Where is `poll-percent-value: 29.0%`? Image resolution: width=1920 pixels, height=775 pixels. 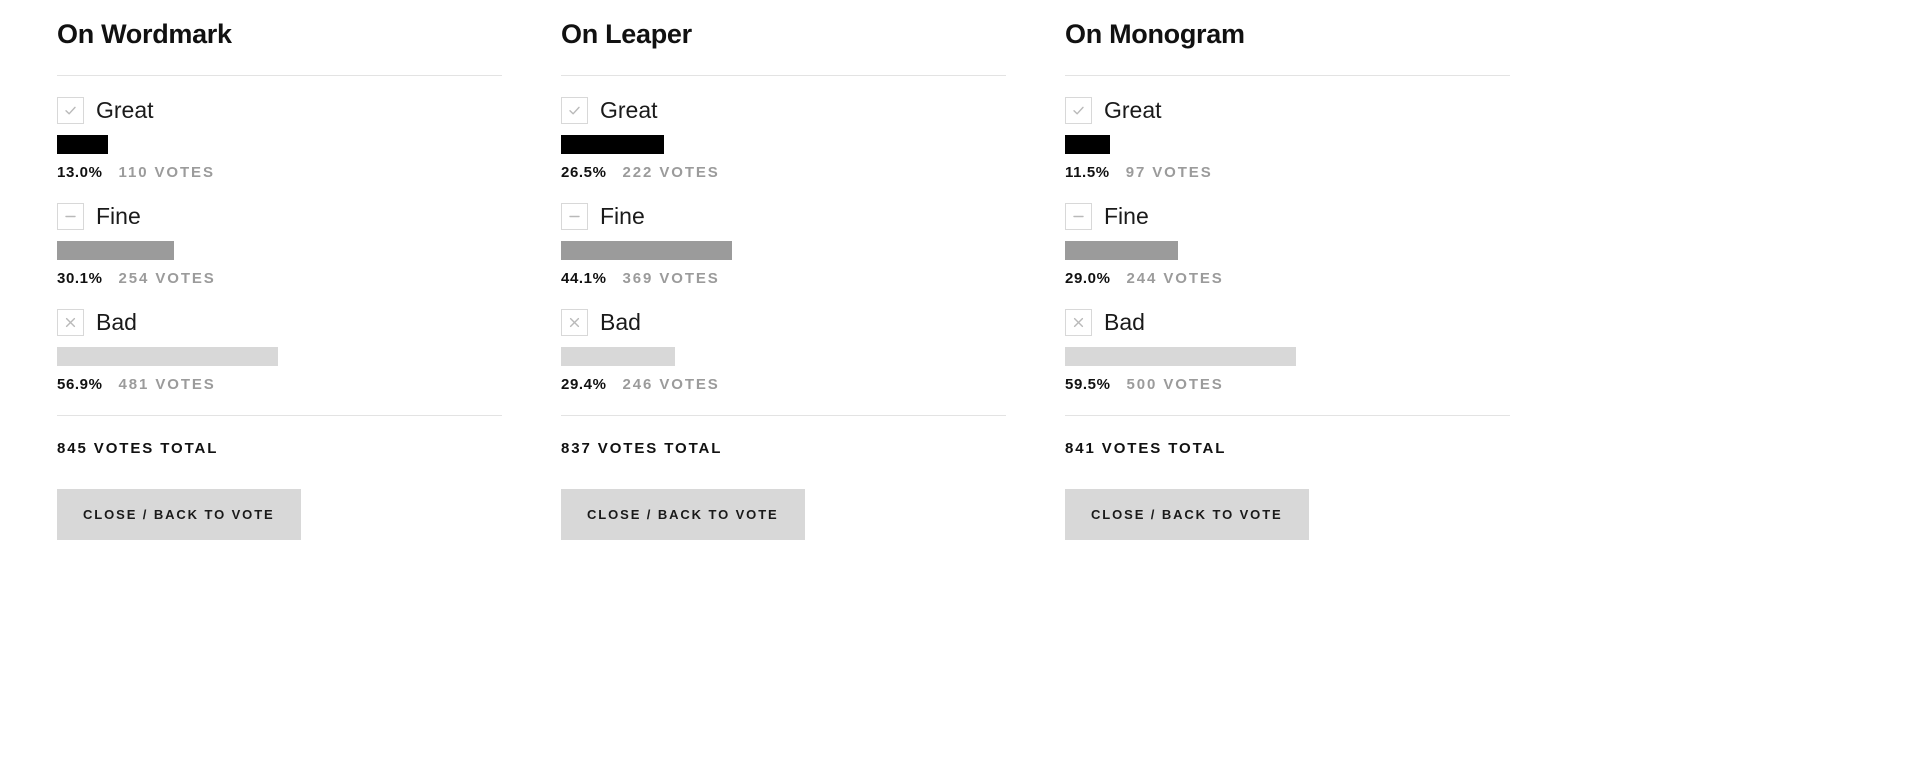
poll-percent-value: 29.0% is located at coordinates (1088, 279).